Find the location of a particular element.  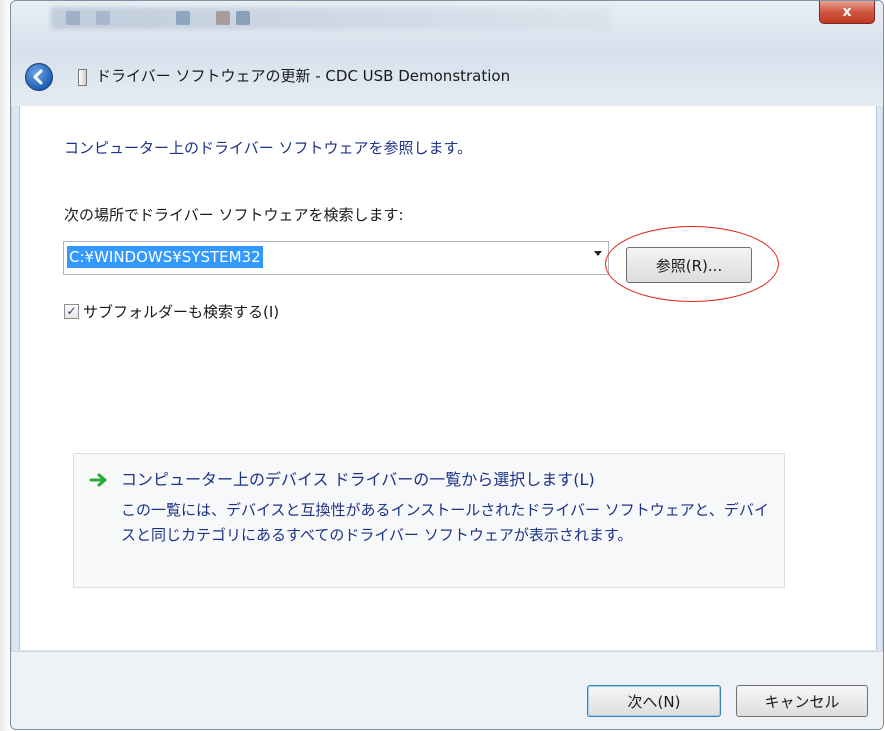

back-arrow-icon is located at coordinates (38, 77).